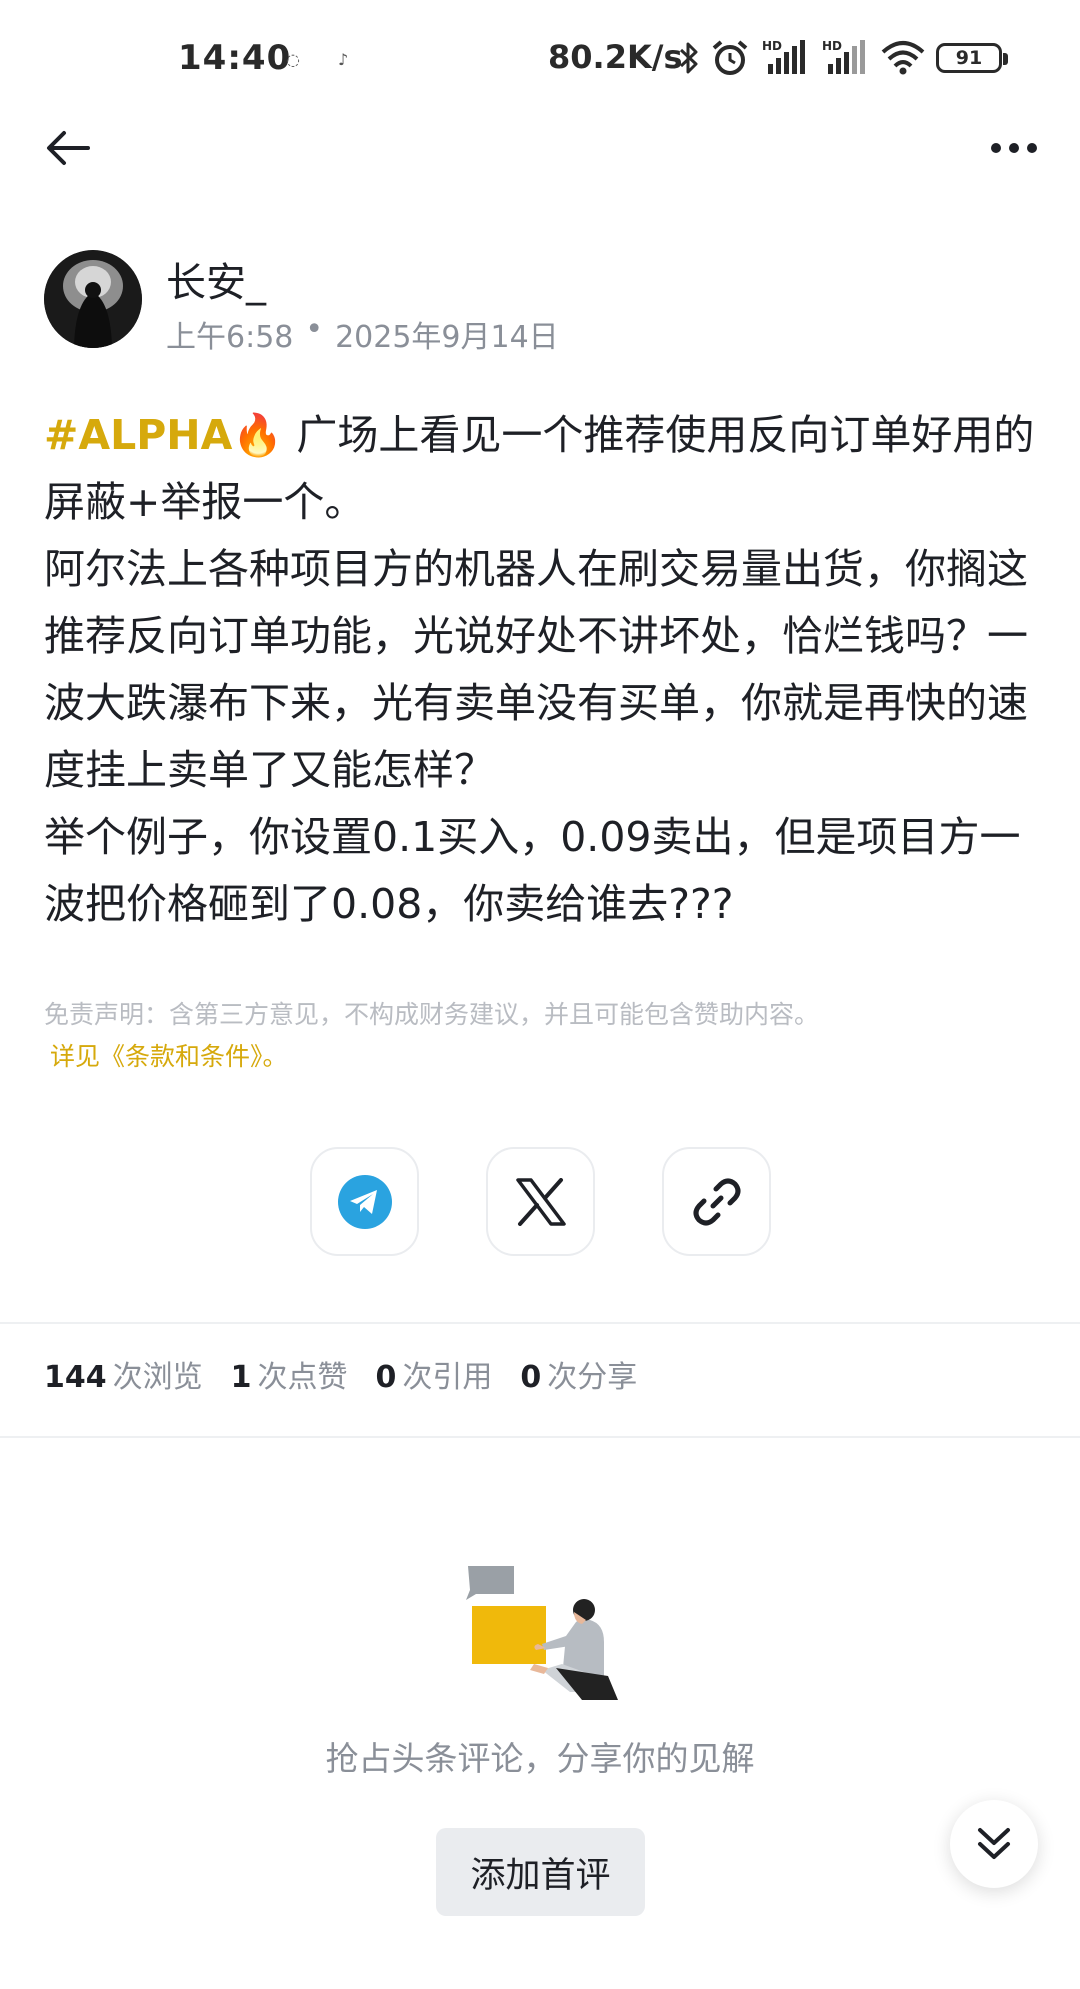  What do you see at coordinates (730, 57) in the screenshot?
I see `alarm-icon` at bounding box center [730, 57].